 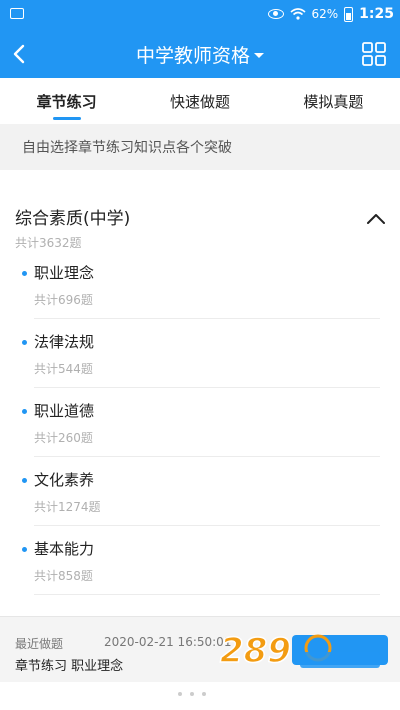 What do you see at coordinates (192, 55) in the screenshot?
I see `page-title: 中学教师资格` at bounding box center [192, 55].